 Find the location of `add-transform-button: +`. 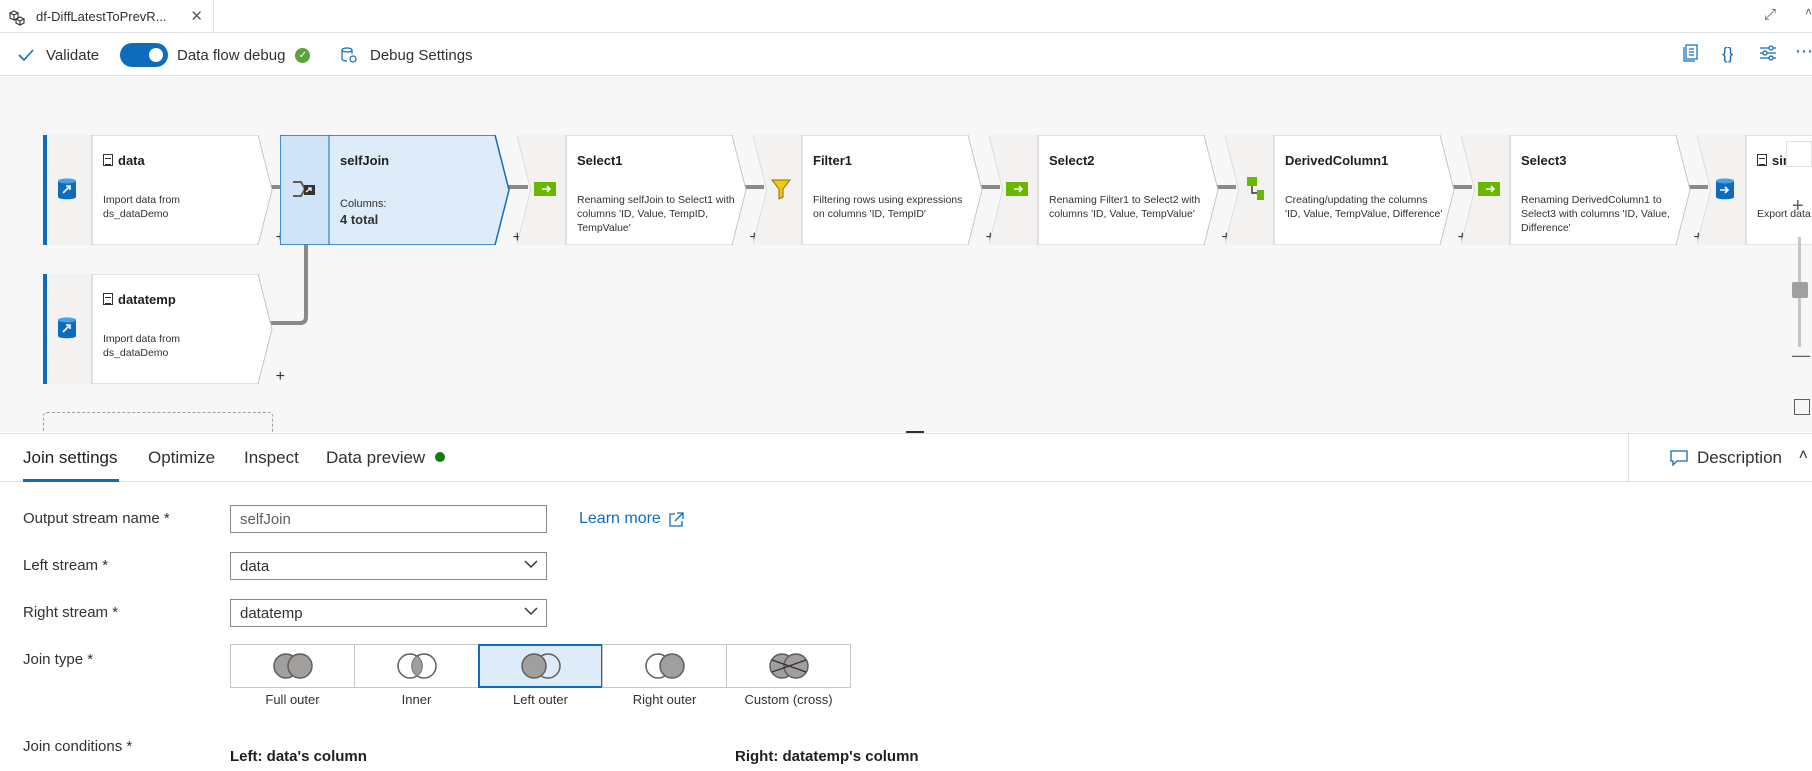

add-transform-button: + is located at coordinates (280, 377).